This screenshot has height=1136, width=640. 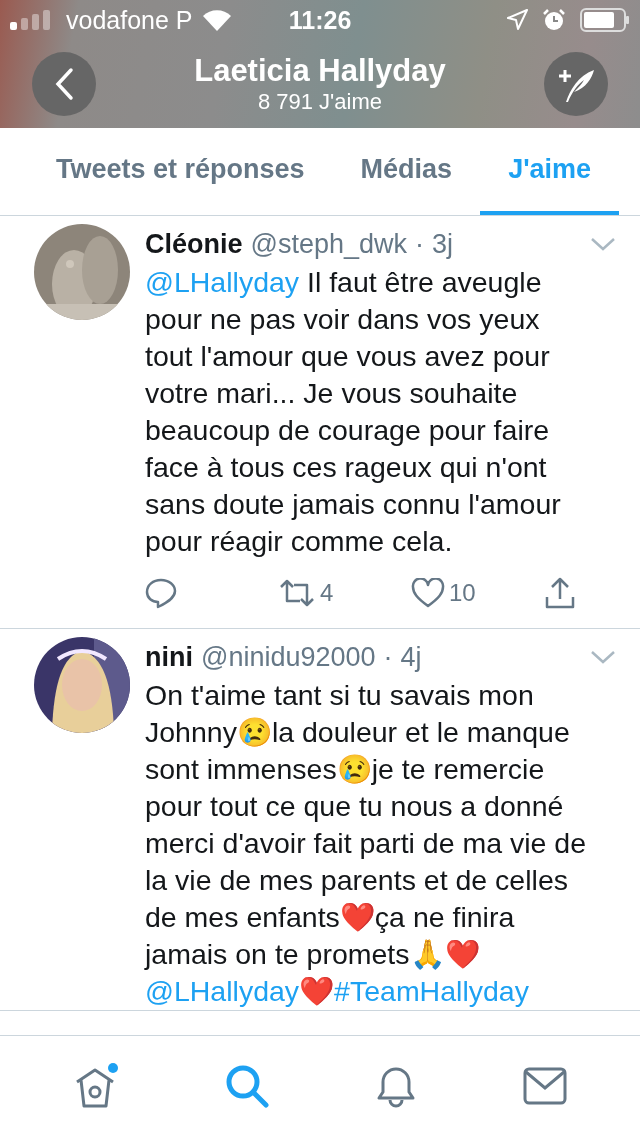 What do you see at coordinates (169, 657) in the screenshot?
I see `author-name: nini` at bounding box center [169, 657].